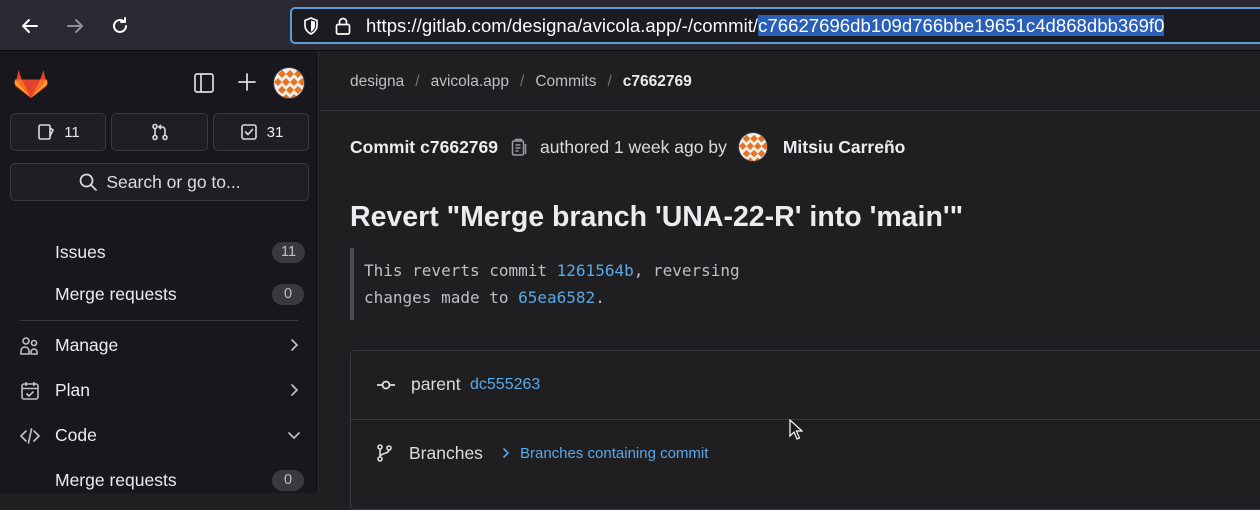  I want to click on reload-button, so click(120, 26).